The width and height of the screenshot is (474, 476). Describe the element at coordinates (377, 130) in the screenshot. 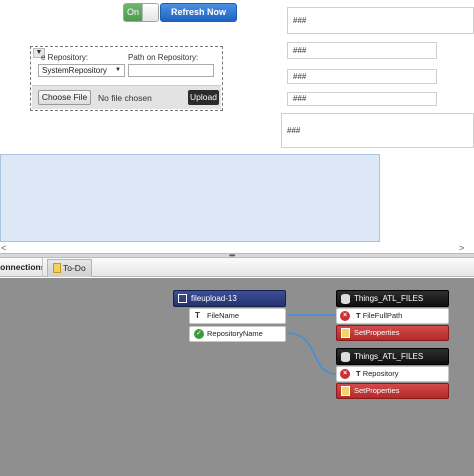

I see `hash-field-5: ###` at that location.